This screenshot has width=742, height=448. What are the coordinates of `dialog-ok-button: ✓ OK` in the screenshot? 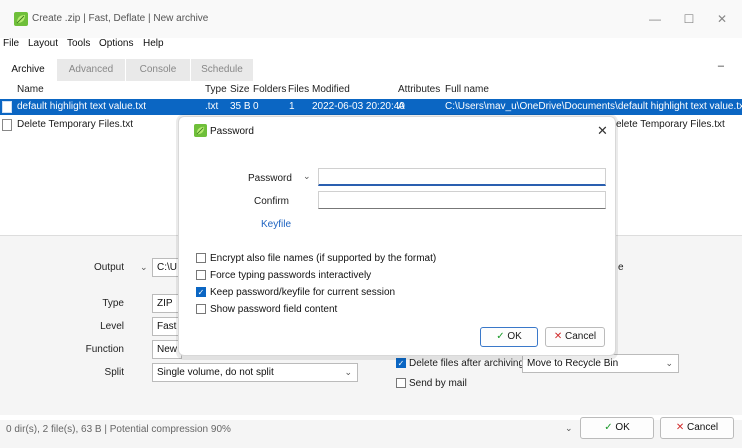 It's located at (509, 337).